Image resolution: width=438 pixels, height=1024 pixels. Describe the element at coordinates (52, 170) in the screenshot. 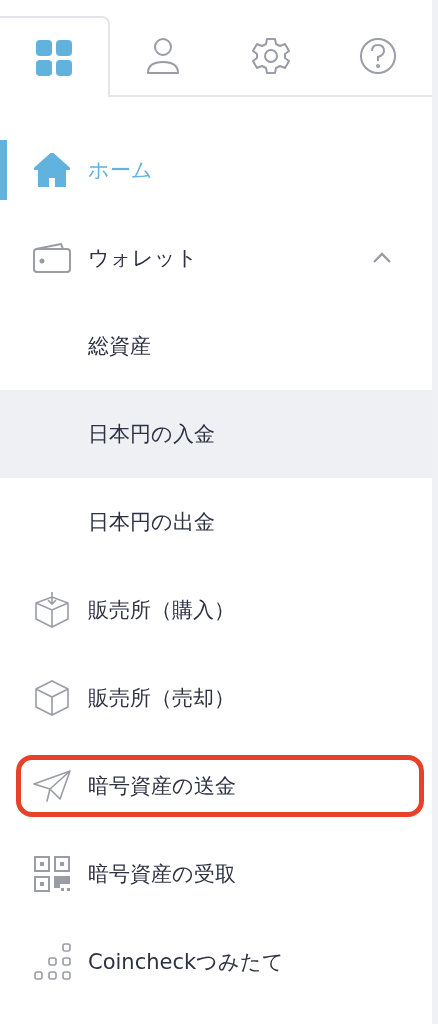

I see `home-icon` at that location.